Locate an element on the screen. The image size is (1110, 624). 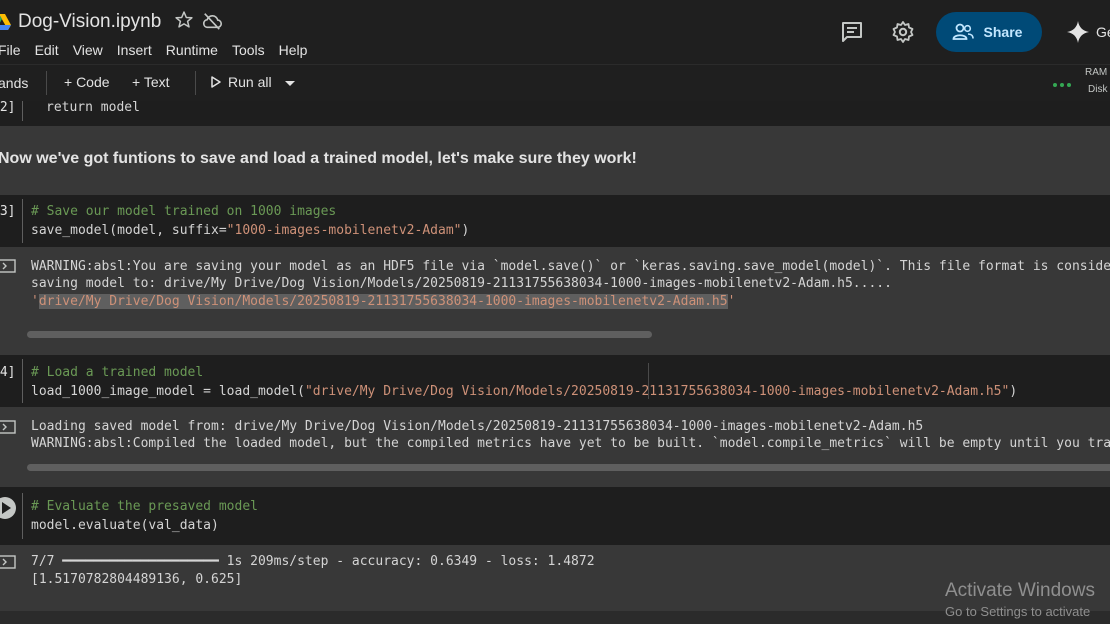
code-text: load_1000_image_model = load_model( is located at coordinates (168, 391).